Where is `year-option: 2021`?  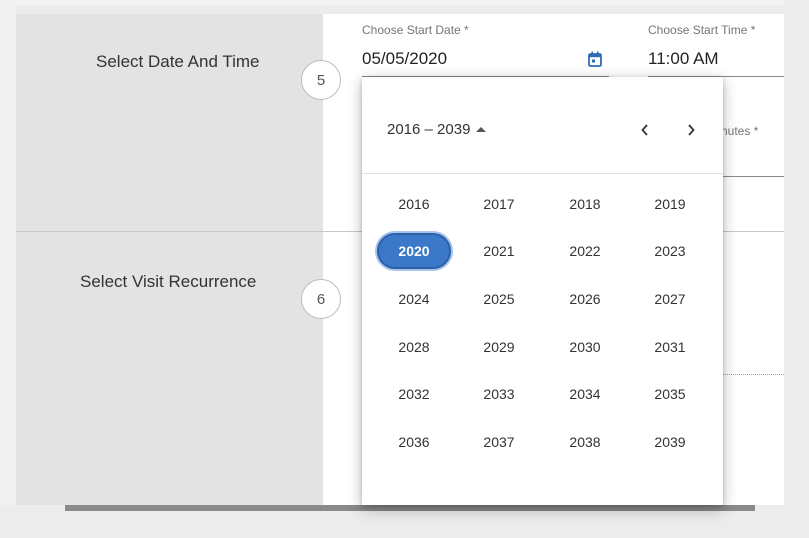
year-option: 2021 is located at coordinates (499, 251).